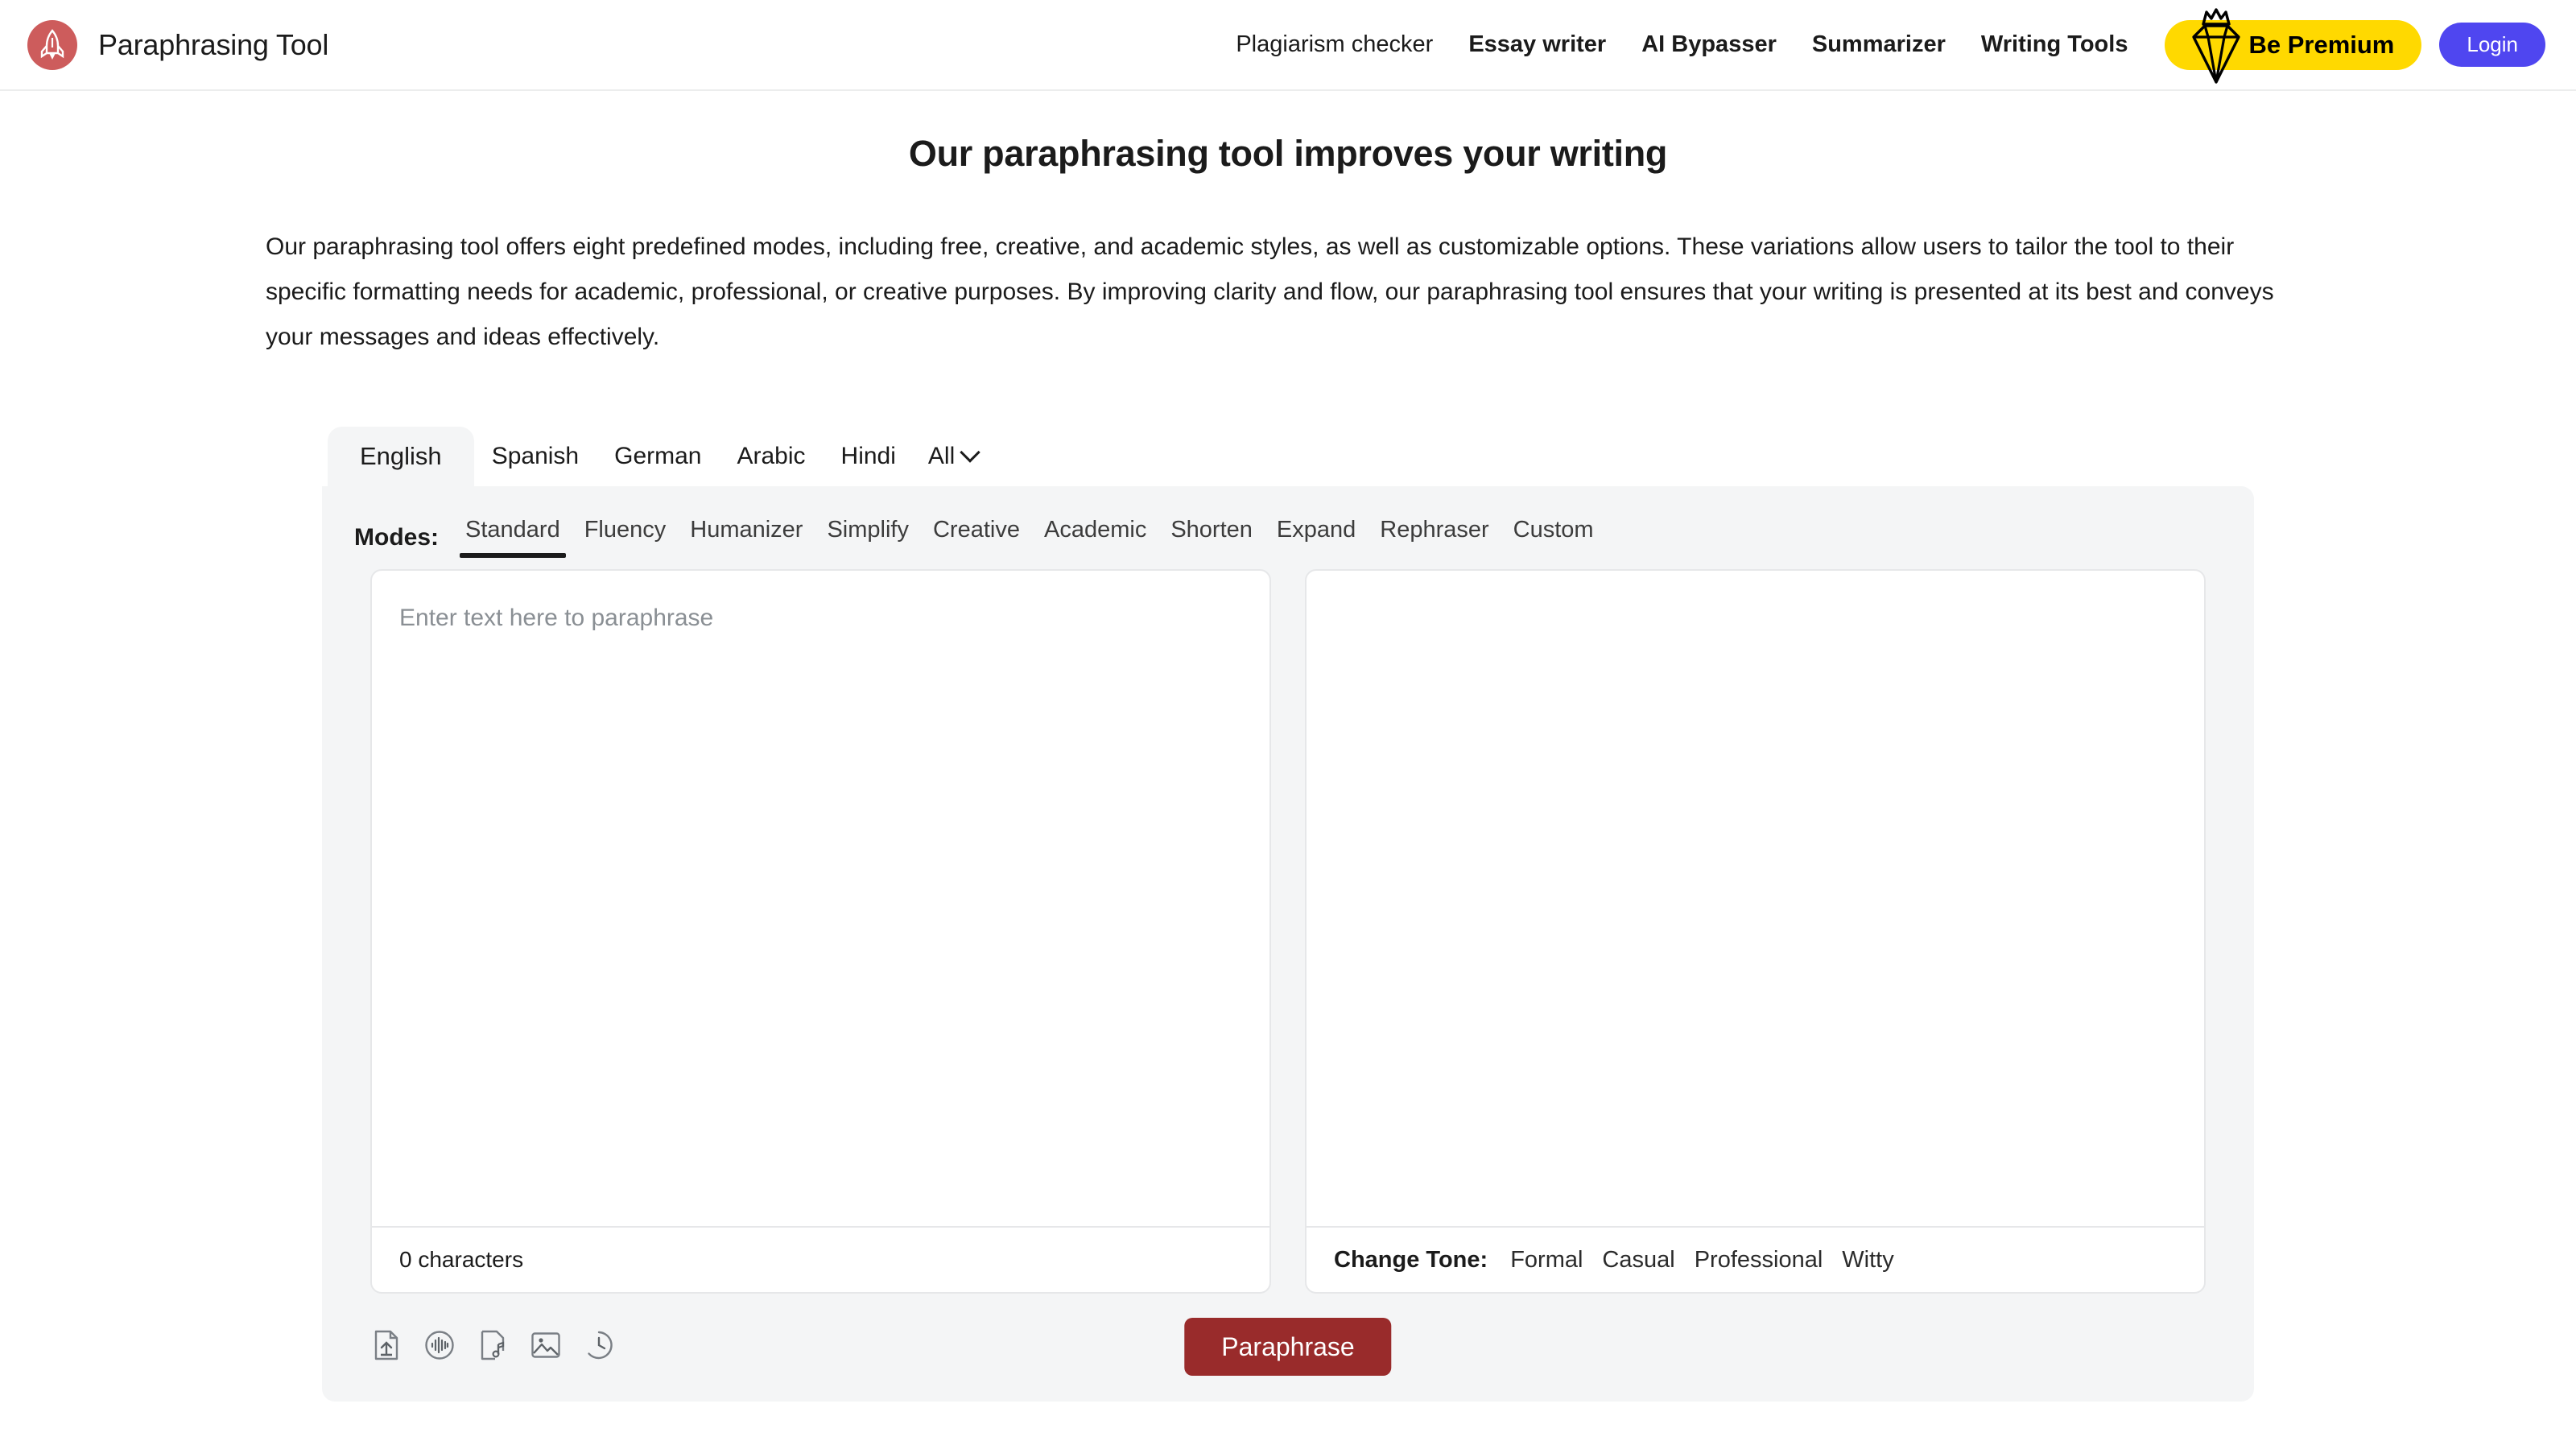 The width and height of the screenshot is (2576, 1449). Describe the element at coordinates (512, 538) in the screenshot. I see `mode-standard: Standard` at that location.